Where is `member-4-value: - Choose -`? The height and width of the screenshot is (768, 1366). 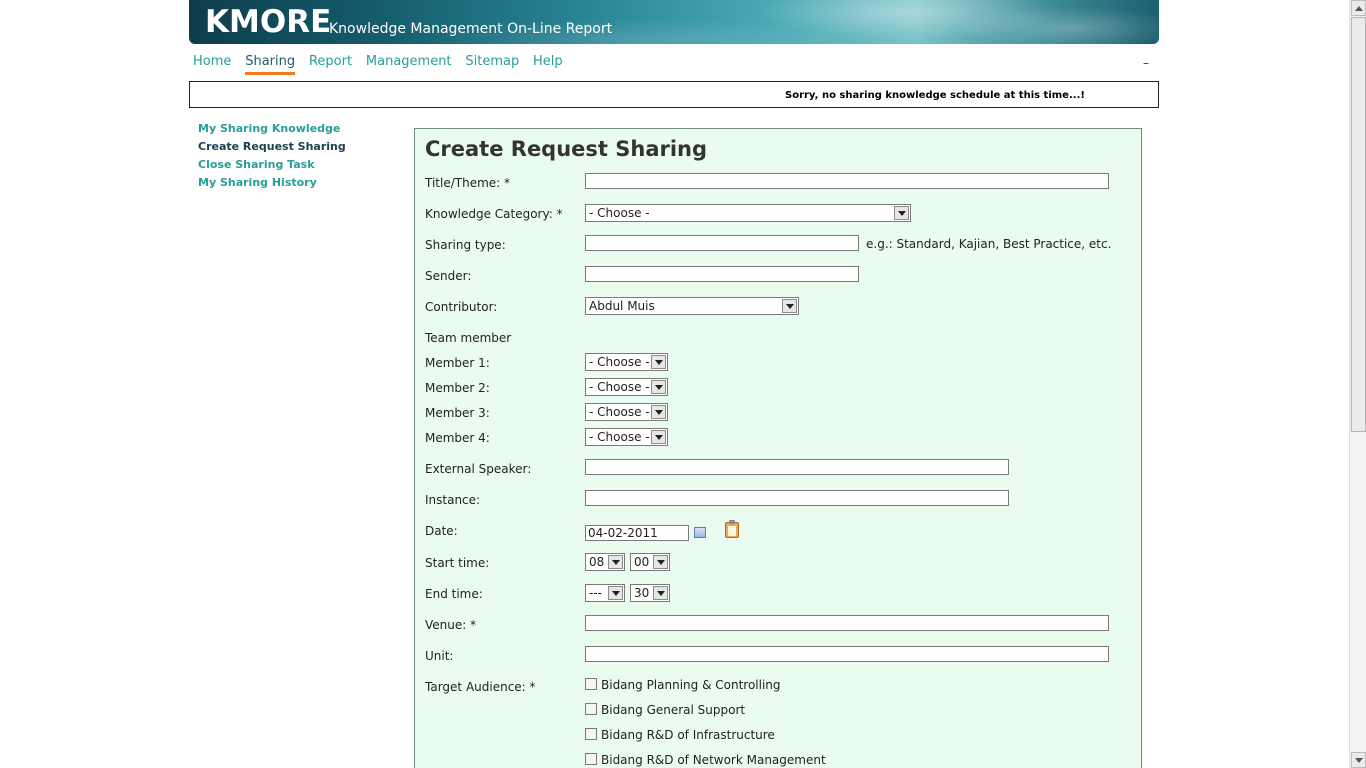
member-4-value: - Choose - is located at coordinates (619, 437).